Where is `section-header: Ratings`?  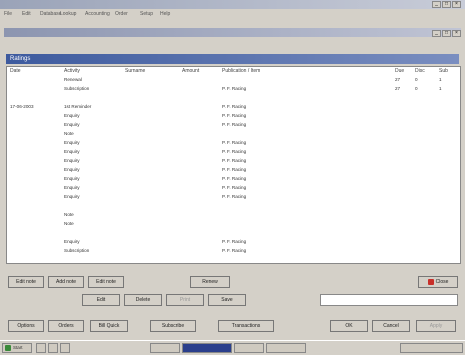 section-header: Ratings is located at coordinates (232, 59).